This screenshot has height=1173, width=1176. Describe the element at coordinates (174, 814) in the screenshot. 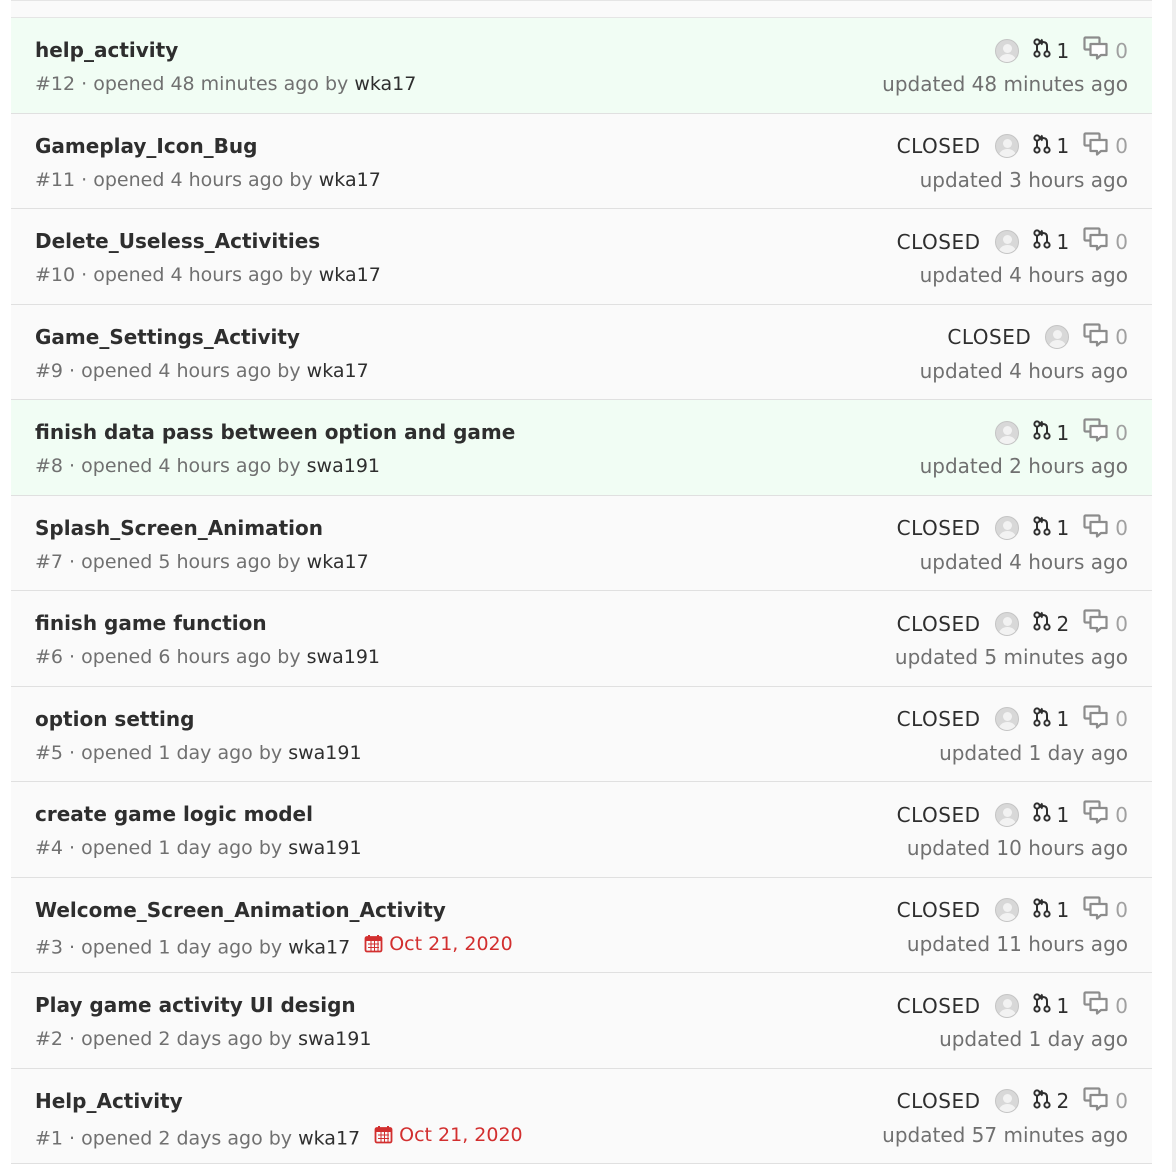

I see `issue-title-link: create game logic model` at that location.